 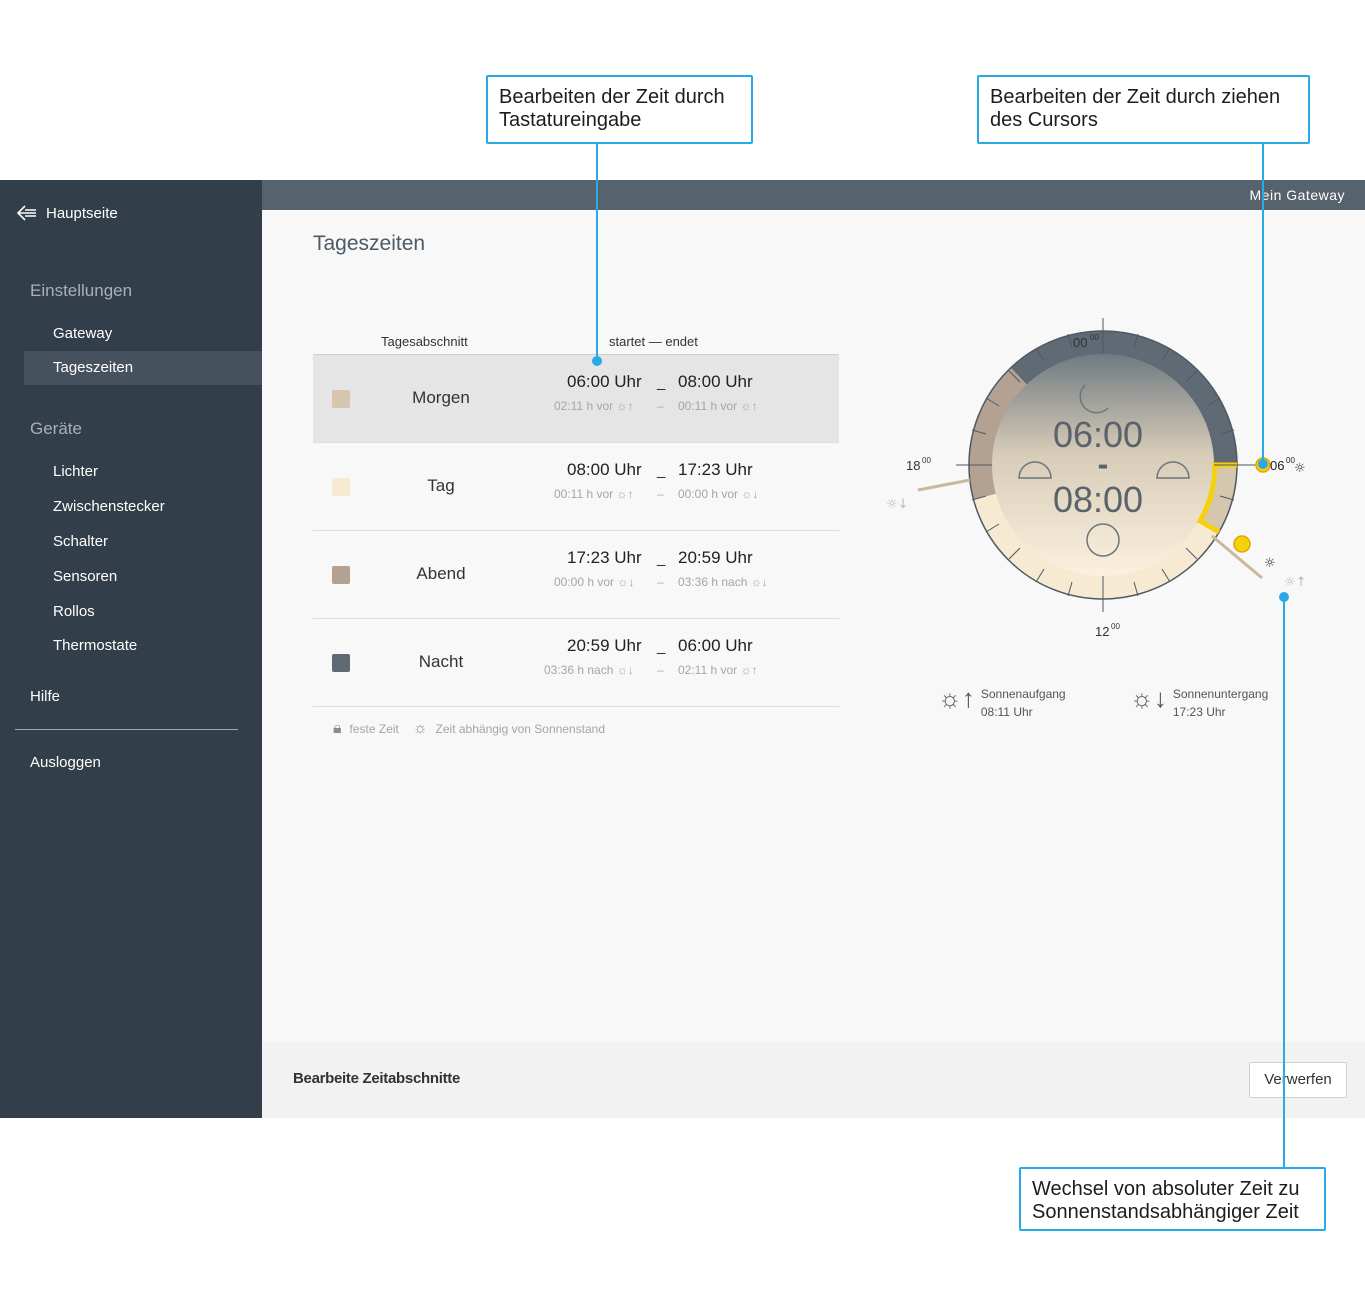 What do you see at coordinates (1284, 882) in the screenshot?
I see `connector-switch` at bounding box center [1284, 882].